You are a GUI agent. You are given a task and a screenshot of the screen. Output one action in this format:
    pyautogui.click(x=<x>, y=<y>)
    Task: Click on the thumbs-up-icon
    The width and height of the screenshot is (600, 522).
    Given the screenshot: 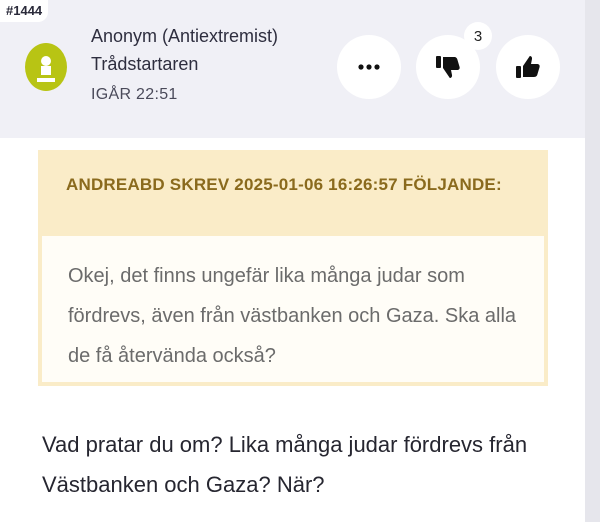 What is the action you would take?
    pyautogui.click(x=528, y=67)
    